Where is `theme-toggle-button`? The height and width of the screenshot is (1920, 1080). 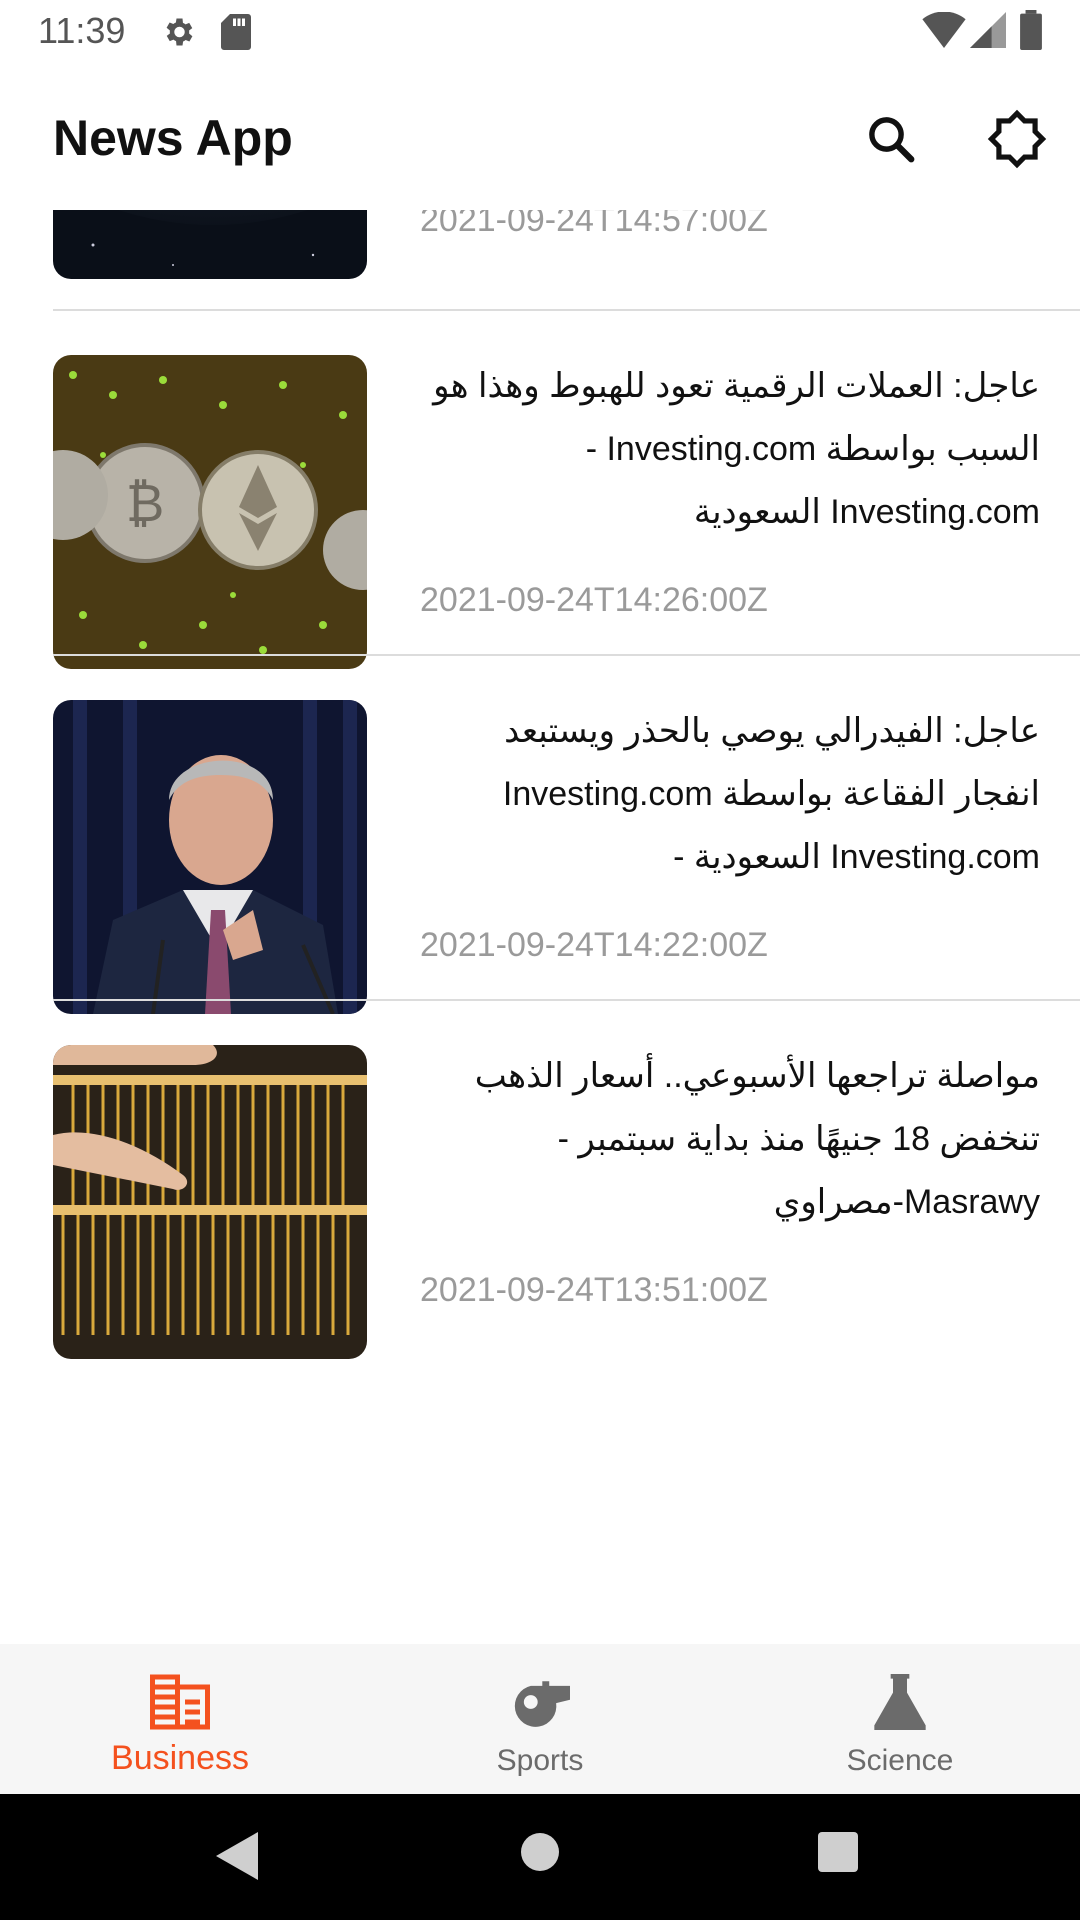
theme-toggle-button is located at coordinates (1017, 139).